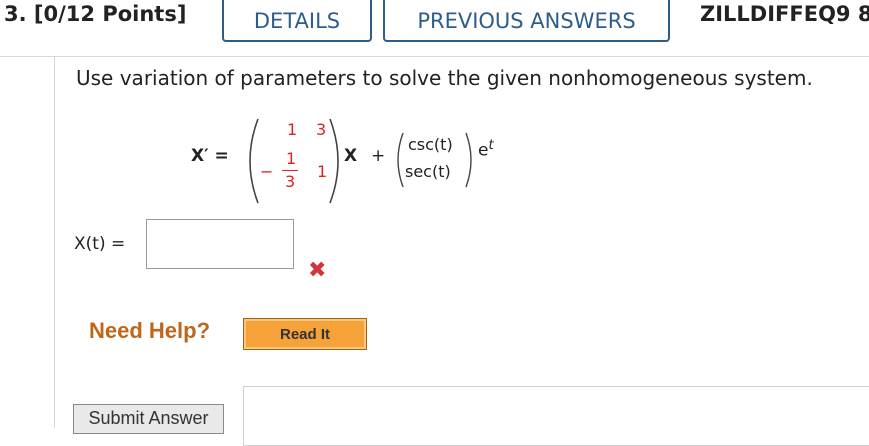 The height and width of the screenshot is (446, 869). I want to click on assignment-code: ZILLDIFFEQ9 8, so click(784, 14).